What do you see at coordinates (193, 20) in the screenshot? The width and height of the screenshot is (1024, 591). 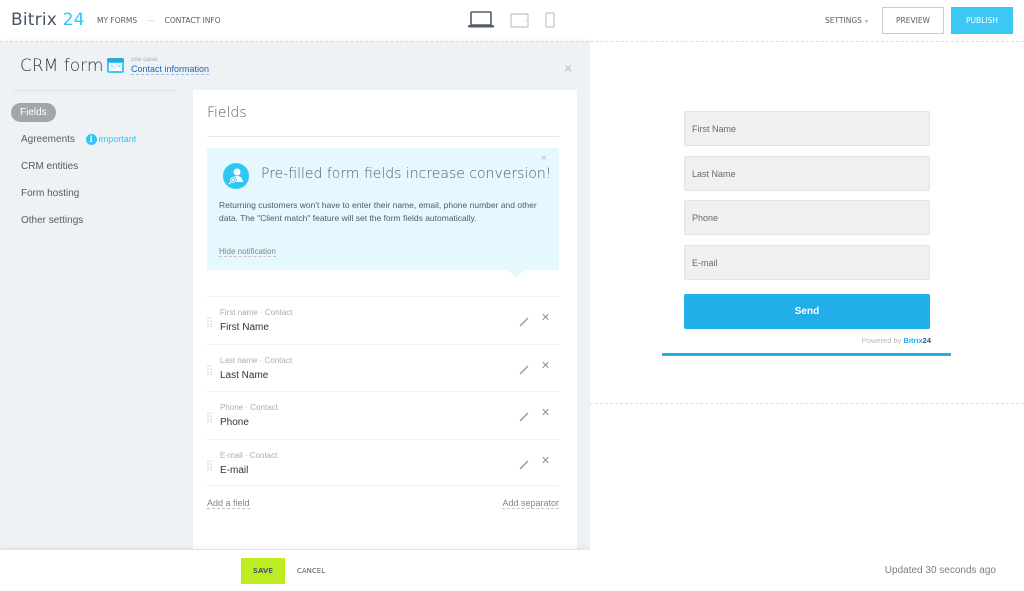 I see `breadcrumb-contact-info: CONTACT INFO` at bounding box center [193, 20].